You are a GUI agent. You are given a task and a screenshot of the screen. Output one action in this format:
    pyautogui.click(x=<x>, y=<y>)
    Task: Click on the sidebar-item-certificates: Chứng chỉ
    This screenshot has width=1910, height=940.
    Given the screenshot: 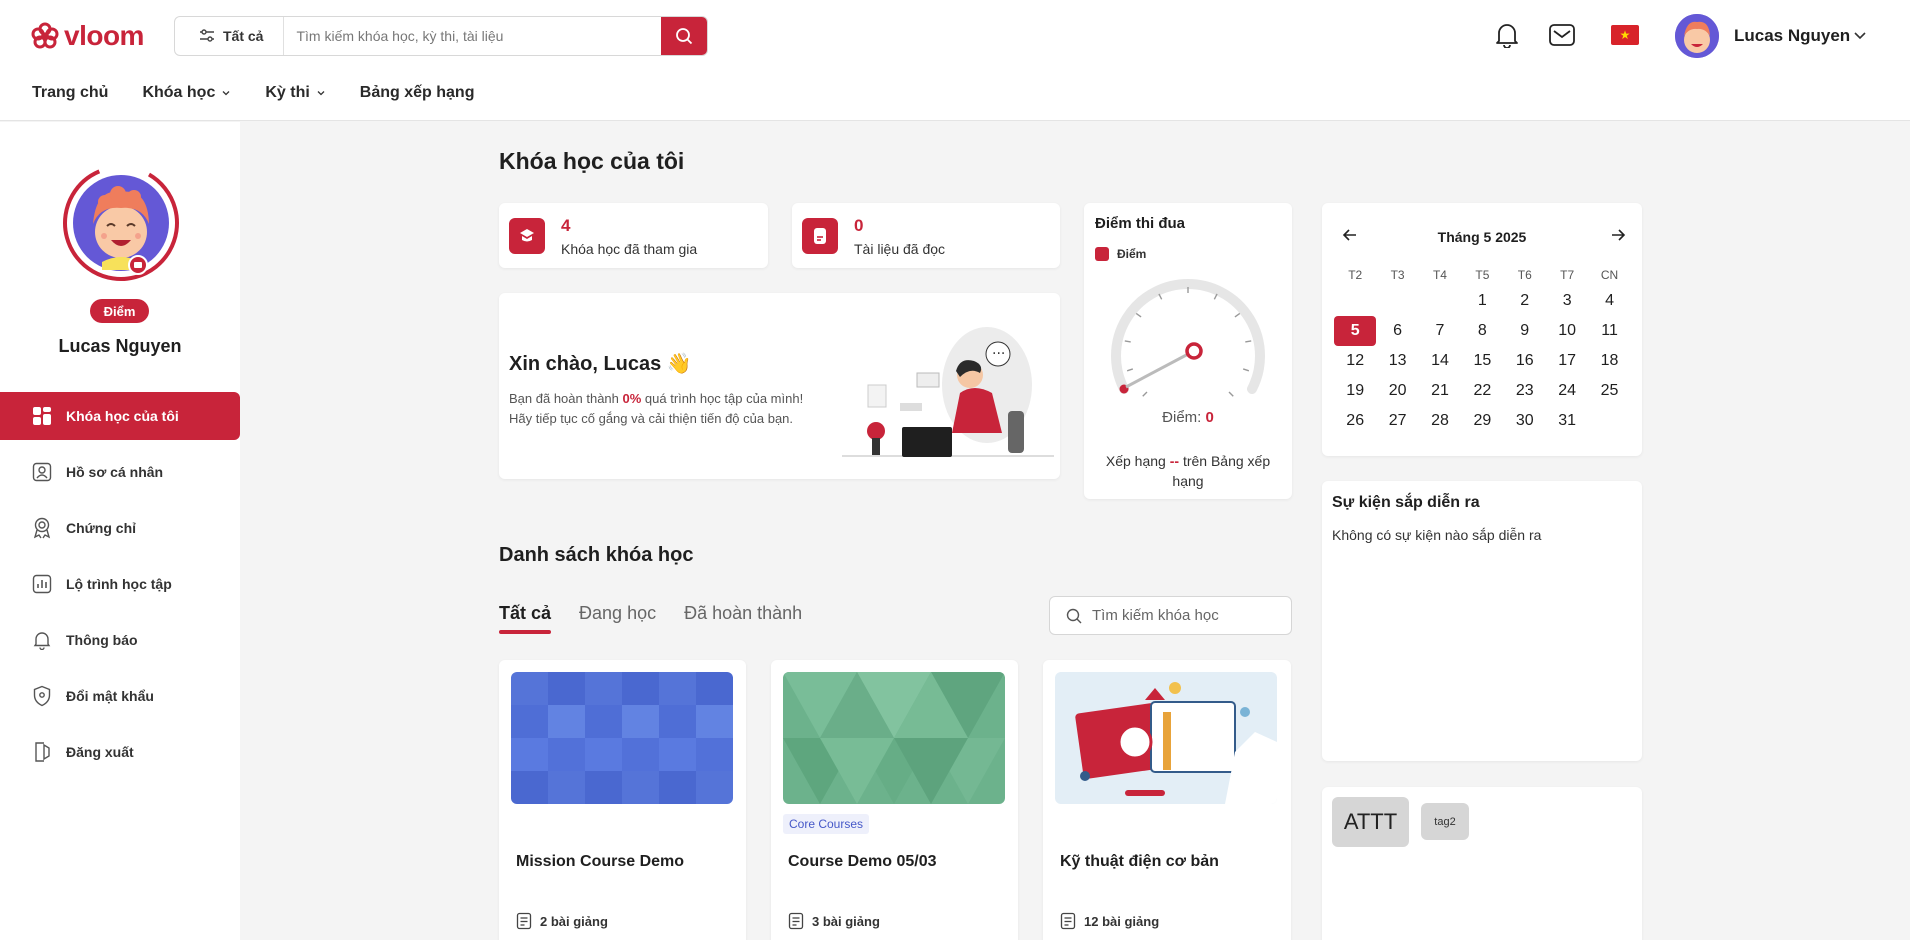 What is the action you would take?
    pyautogui.click(x=120, y=528)
    